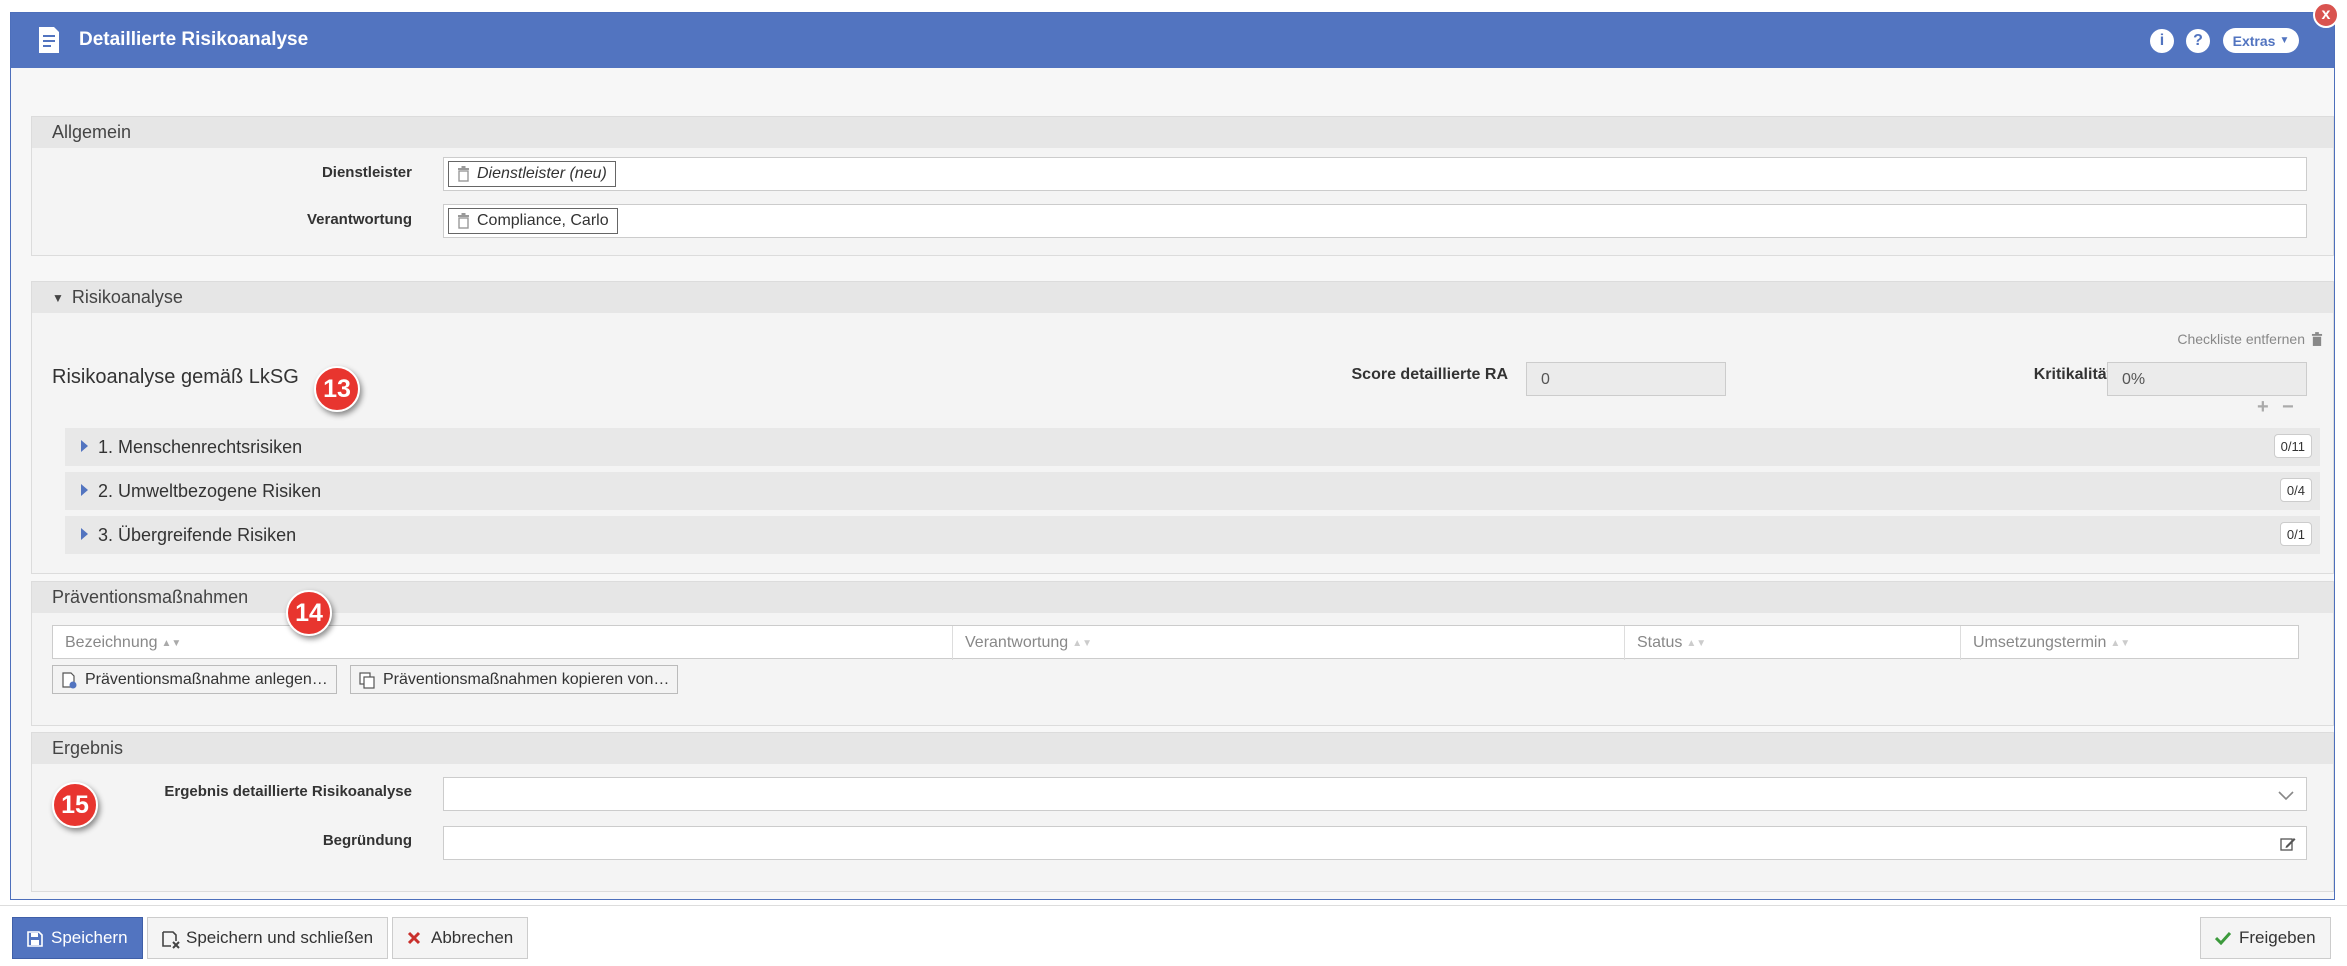  I want to click on checklist-title: Risikoanalyse gemäß LkSG, so click(175, 377).